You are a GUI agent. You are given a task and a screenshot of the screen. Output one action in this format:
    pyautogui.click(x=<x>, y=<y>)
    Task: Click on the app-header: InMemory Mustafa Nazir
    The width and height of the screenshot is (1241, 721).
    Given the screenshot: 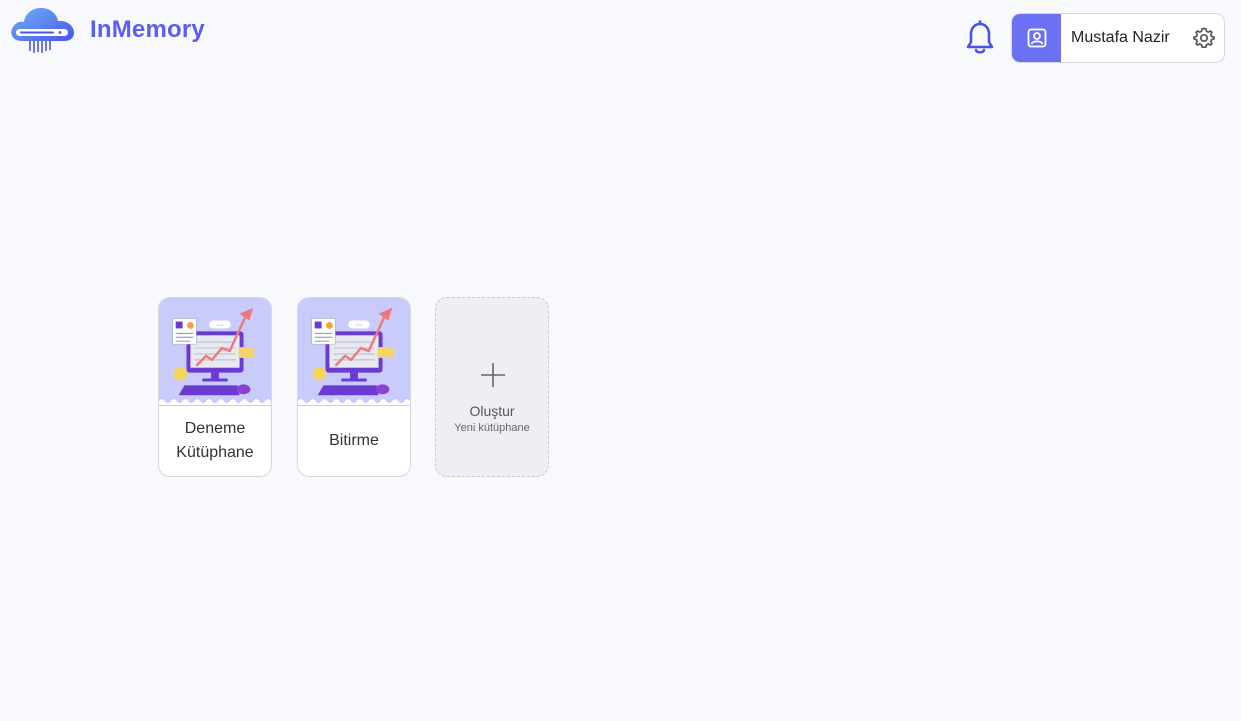 What is the action you would take?
    pyautogui.click(x=620, y=38)
    